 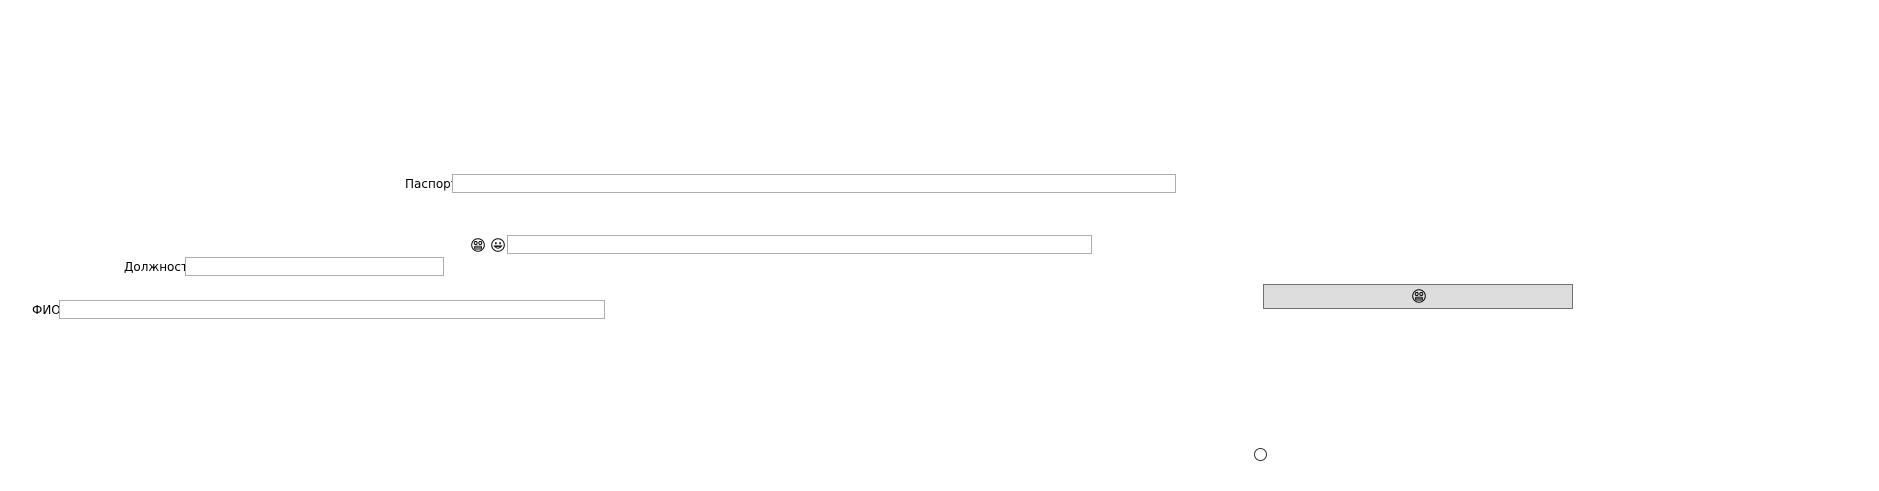 What do you see at coordinates (431, 184) in the screenshot?
I see `passport-label: Паспорт` at bounding box center [431, 184].